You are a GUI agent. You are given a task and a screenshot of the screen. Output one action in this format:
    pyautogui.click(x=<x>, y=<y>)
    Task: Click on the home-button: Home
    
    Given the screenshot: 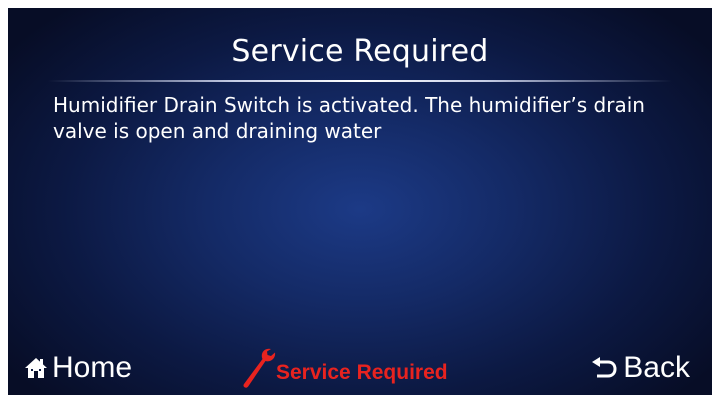 What is the action you would take?
    pyautogui.click(x=78, y=368)
    